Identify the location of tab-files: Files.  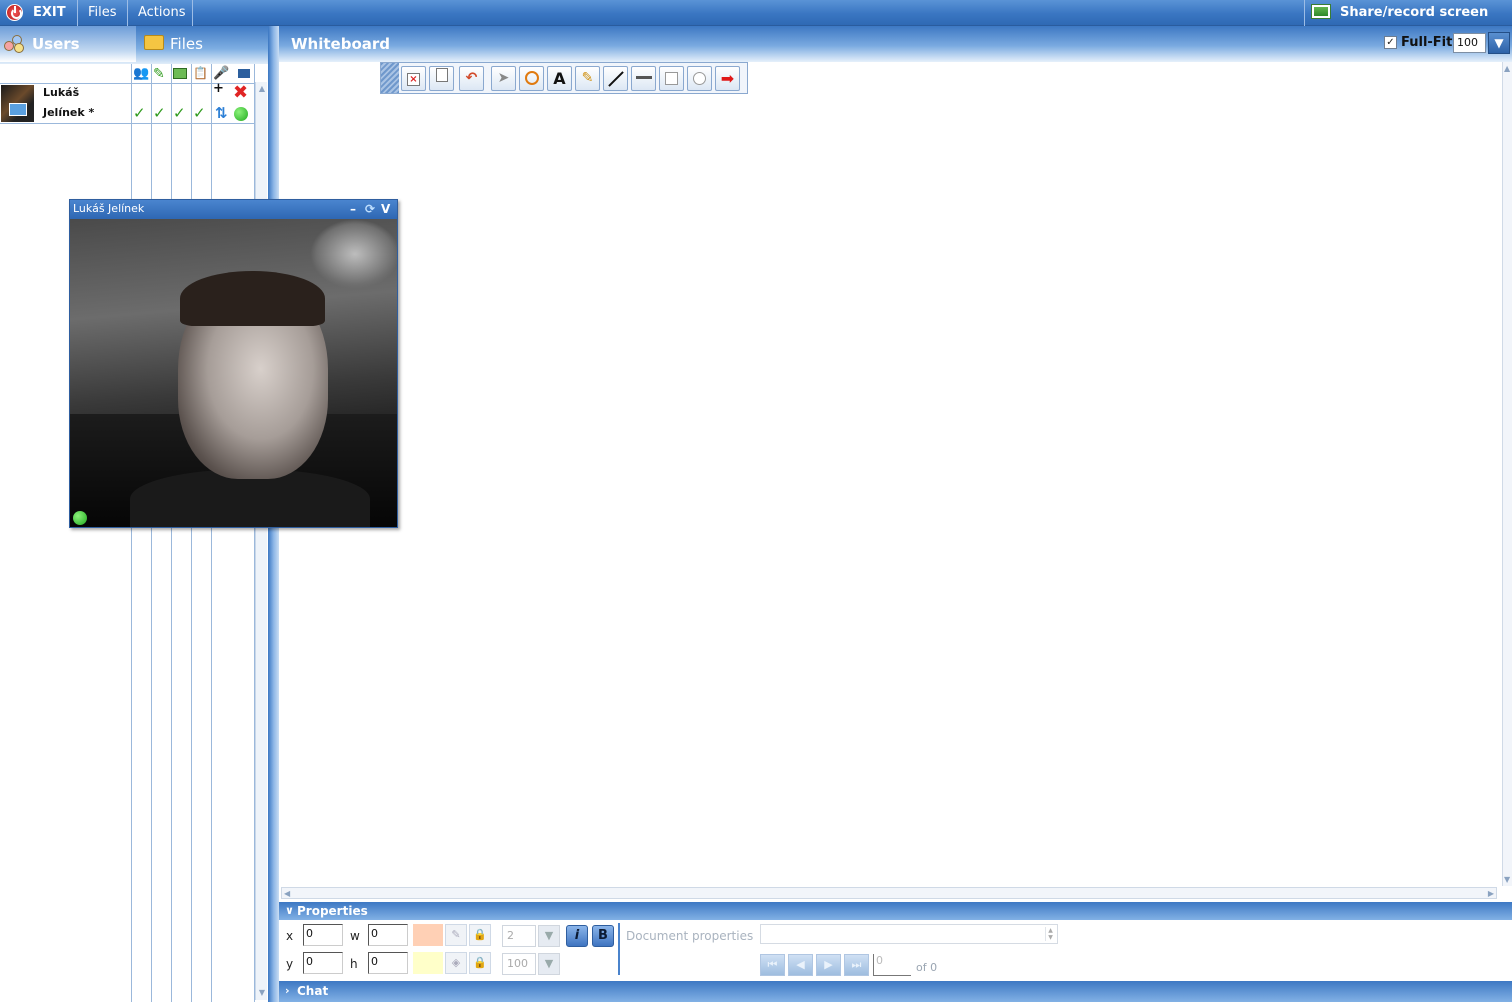
(203, 44).